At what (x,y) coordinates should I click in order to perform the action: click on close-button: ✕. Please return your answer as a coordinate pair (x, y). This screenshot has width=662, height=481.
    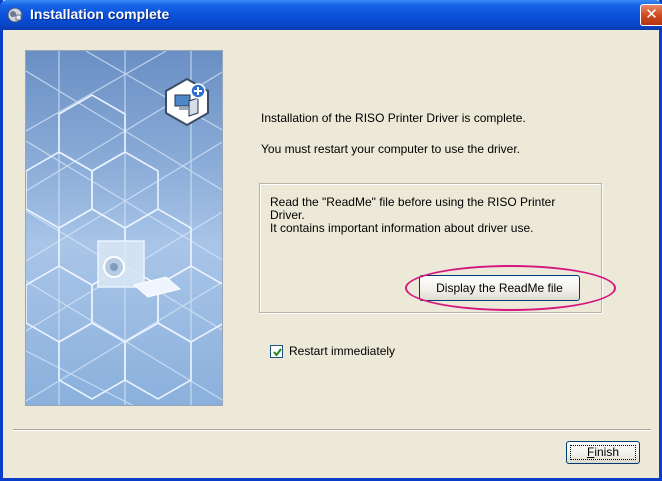
    Looking at the image, I should click on (651, 15).